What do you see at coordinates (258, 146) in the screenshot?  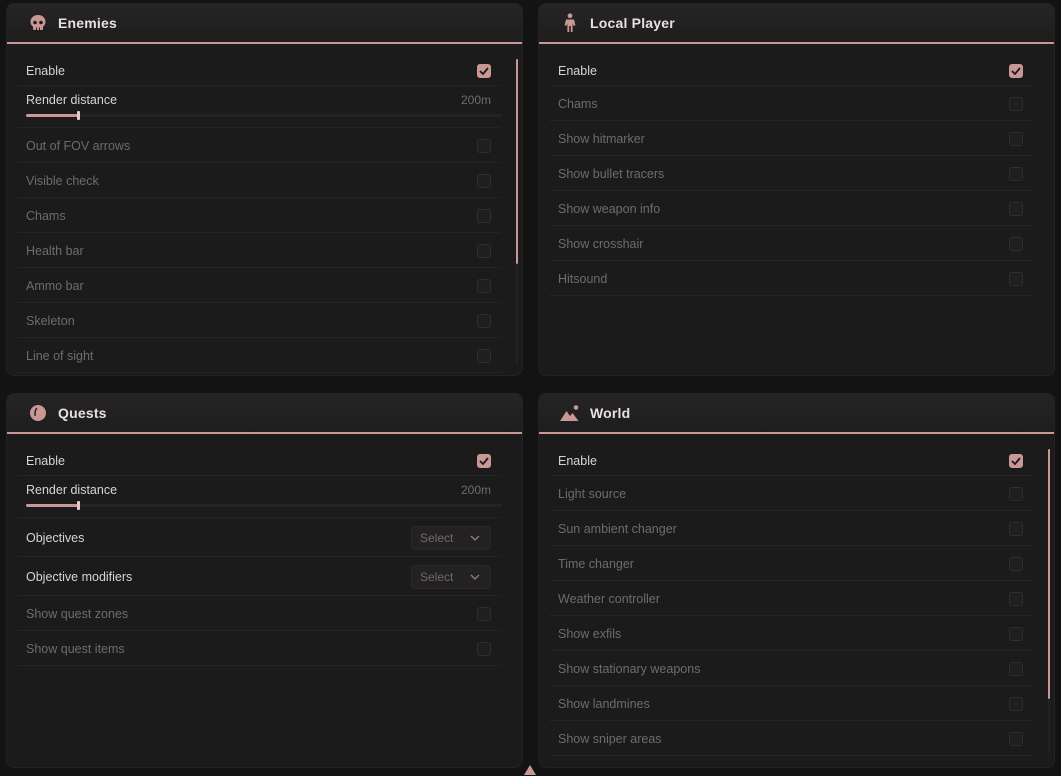 I see `option-row: Out of FOV arrows` at bounding box center [258, 146].